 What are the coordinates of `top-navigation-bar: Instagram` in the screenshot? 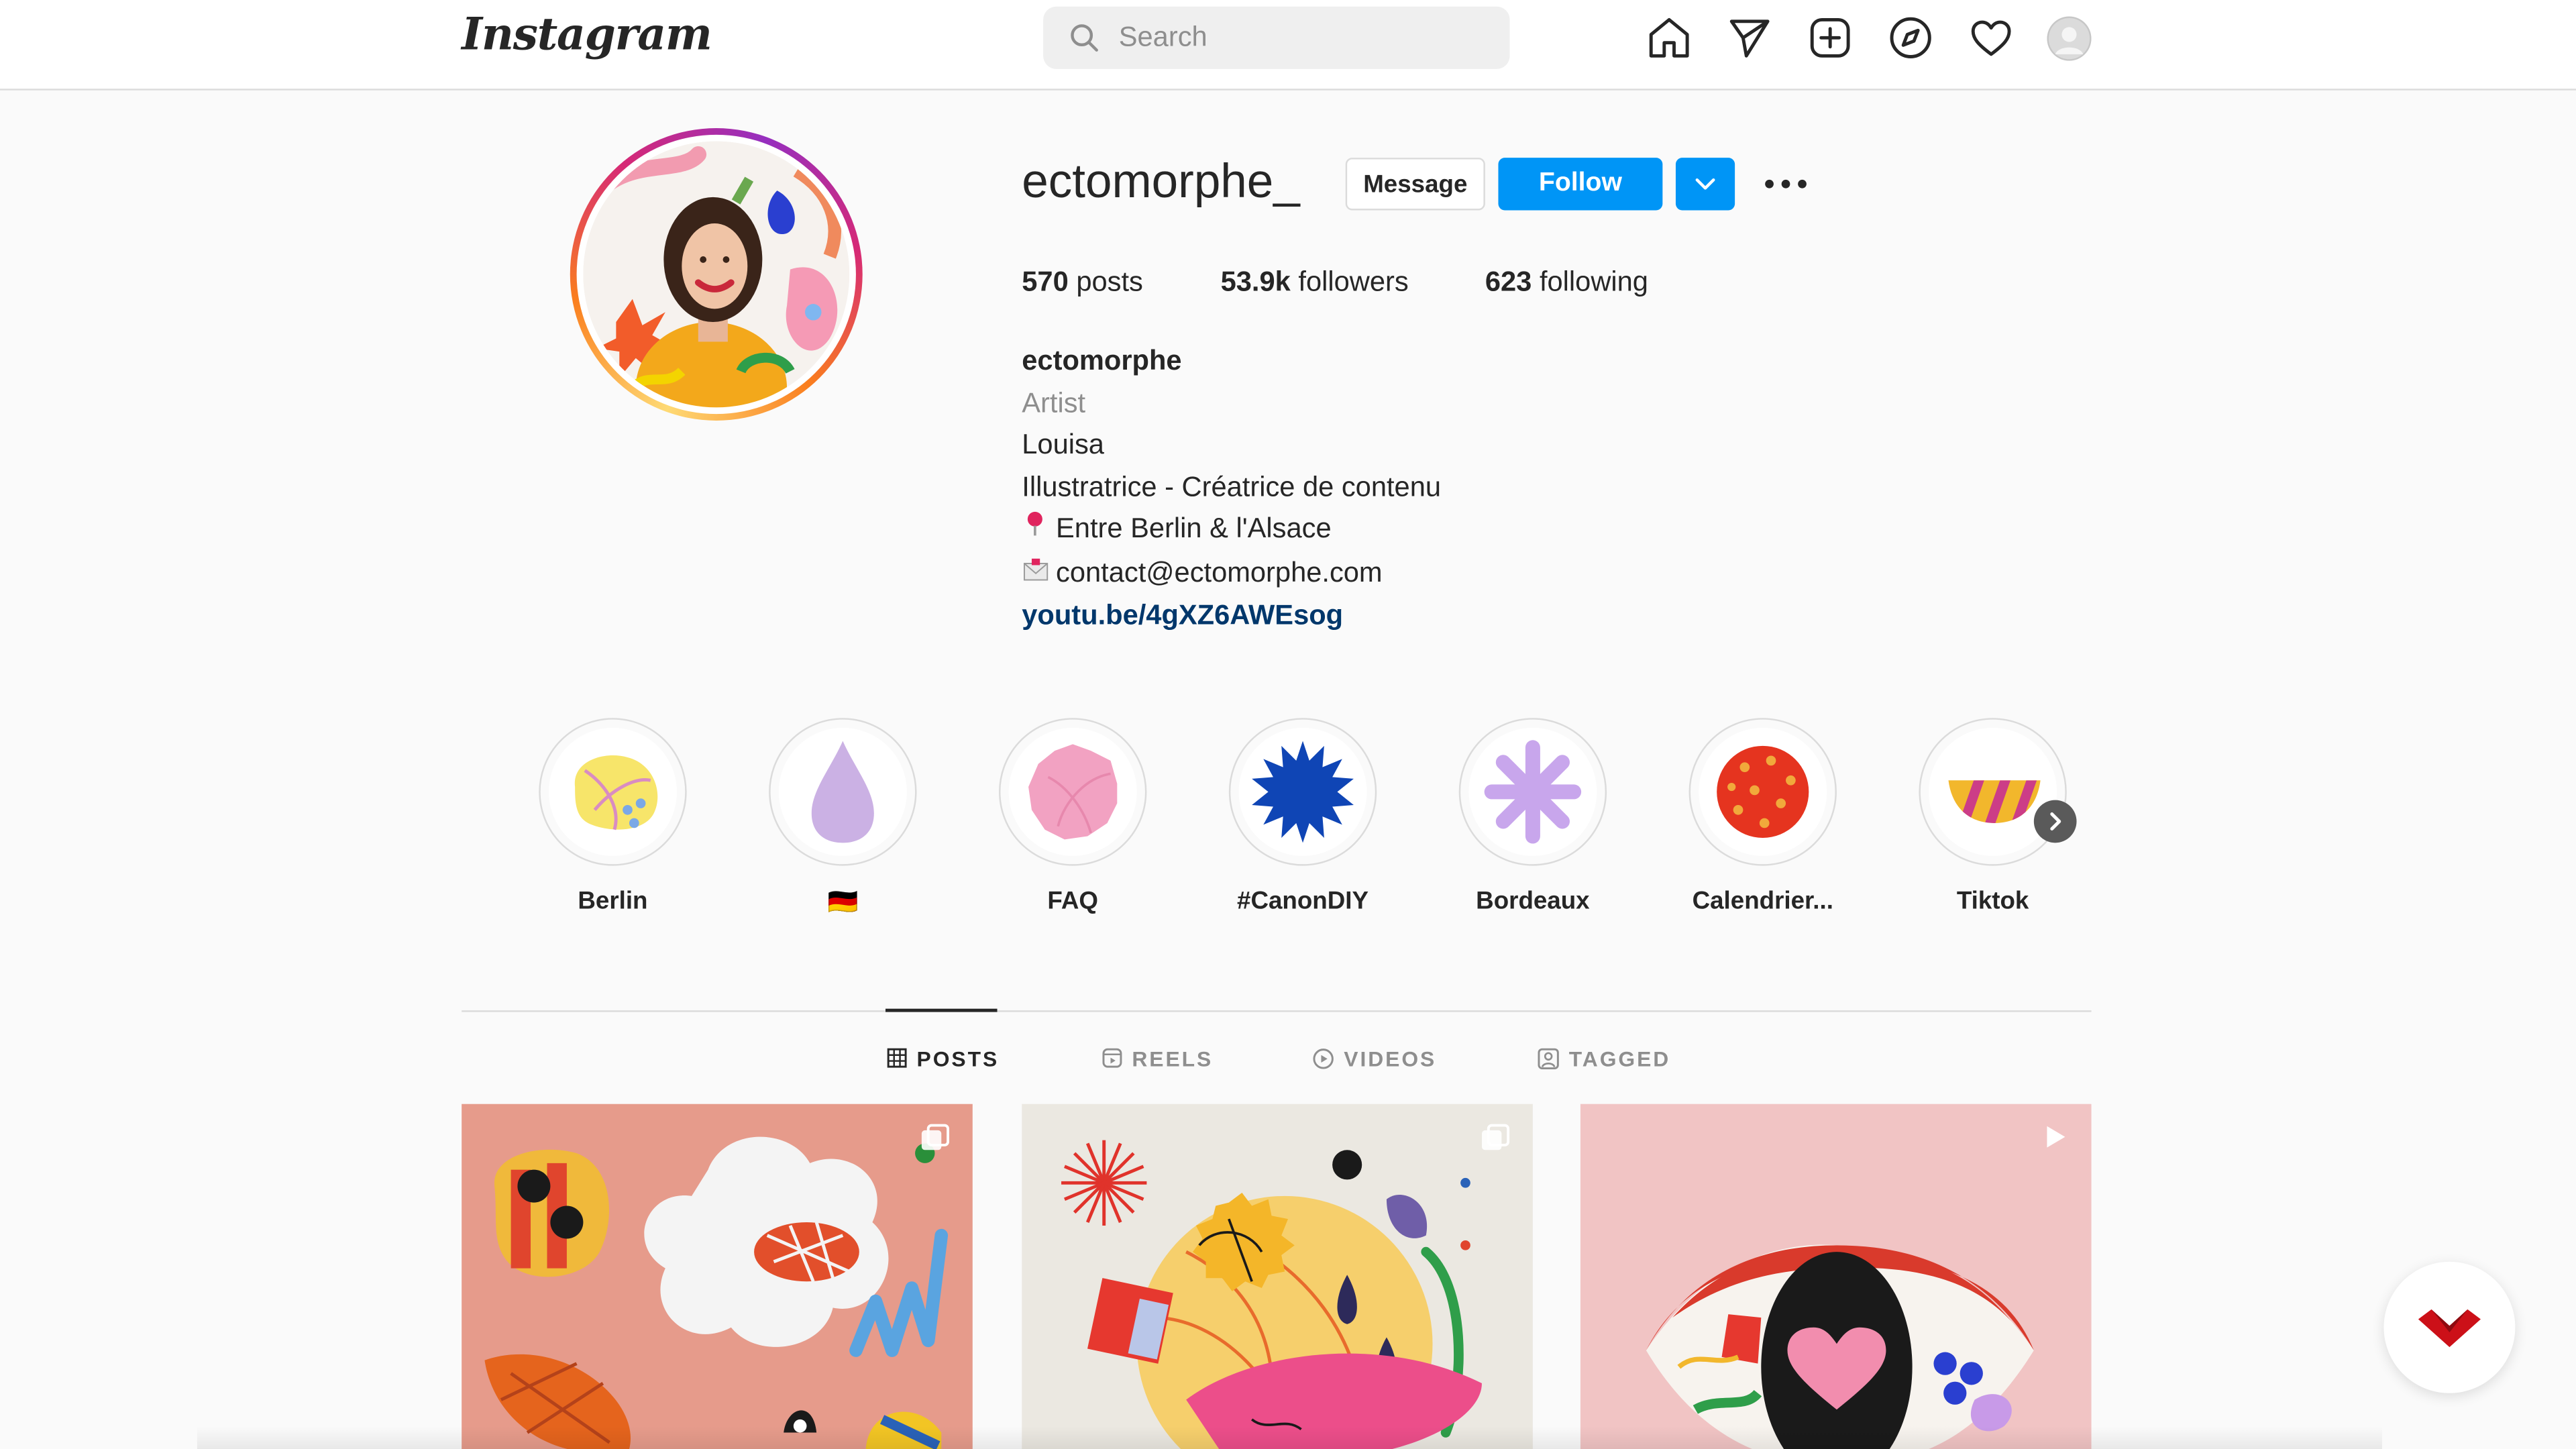 It's located at (1288, 45).